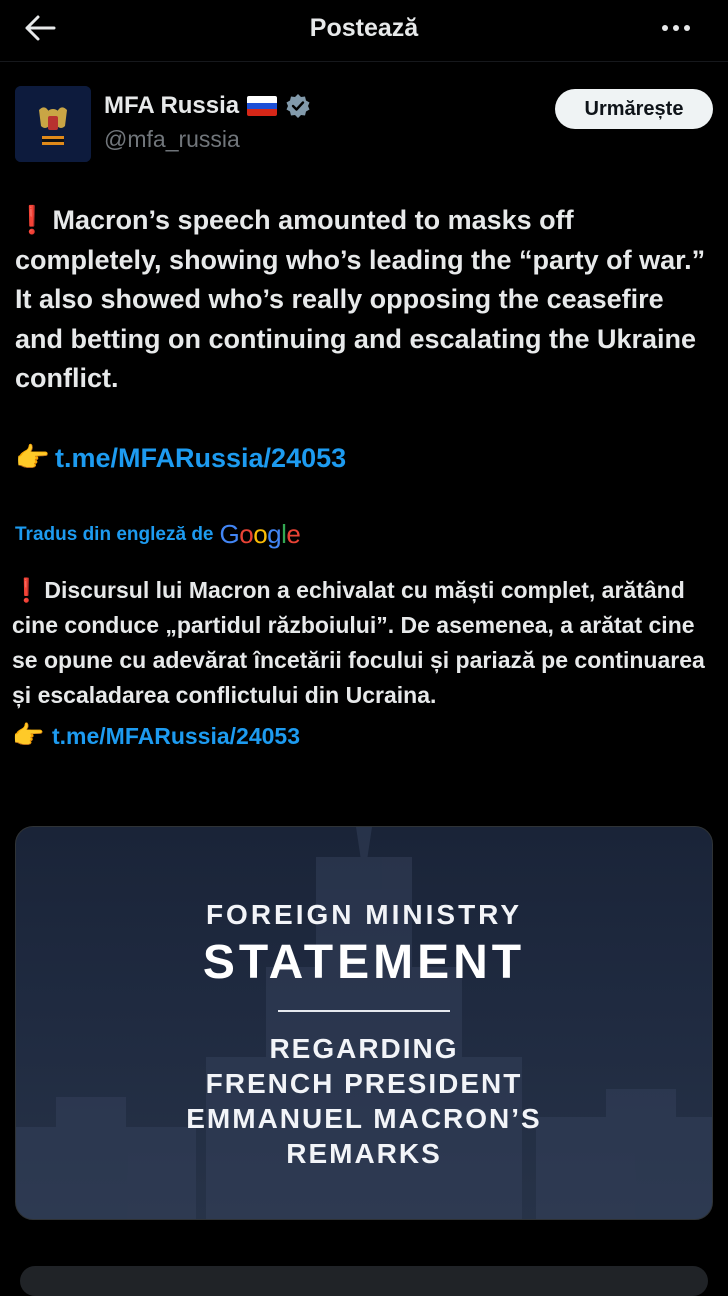  What do you see at coordinates (634, 109) in the screenshot?
I see `follow-button: Urmărește` at bounding box center [634, 109].